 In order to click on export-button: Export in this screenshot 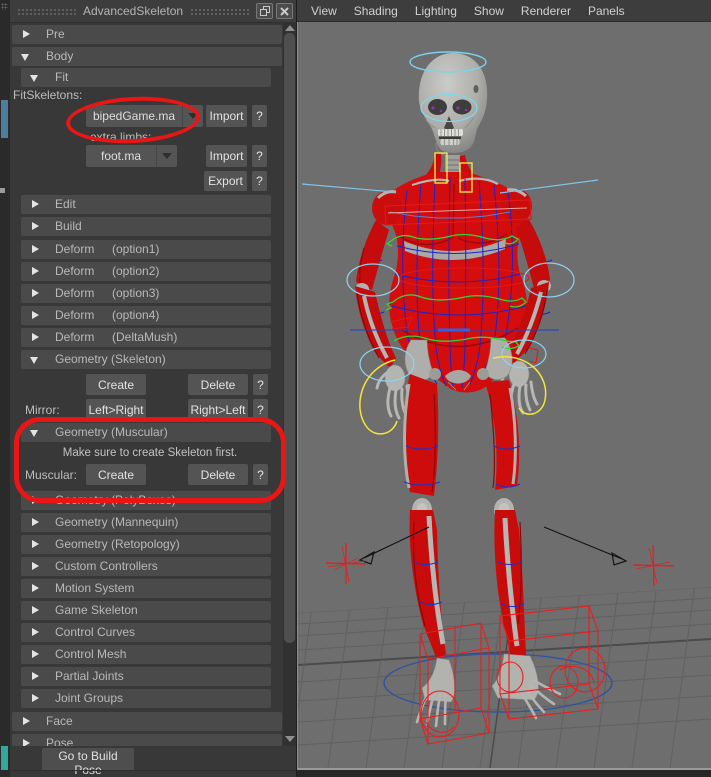, I will do `click(225, 181)`.